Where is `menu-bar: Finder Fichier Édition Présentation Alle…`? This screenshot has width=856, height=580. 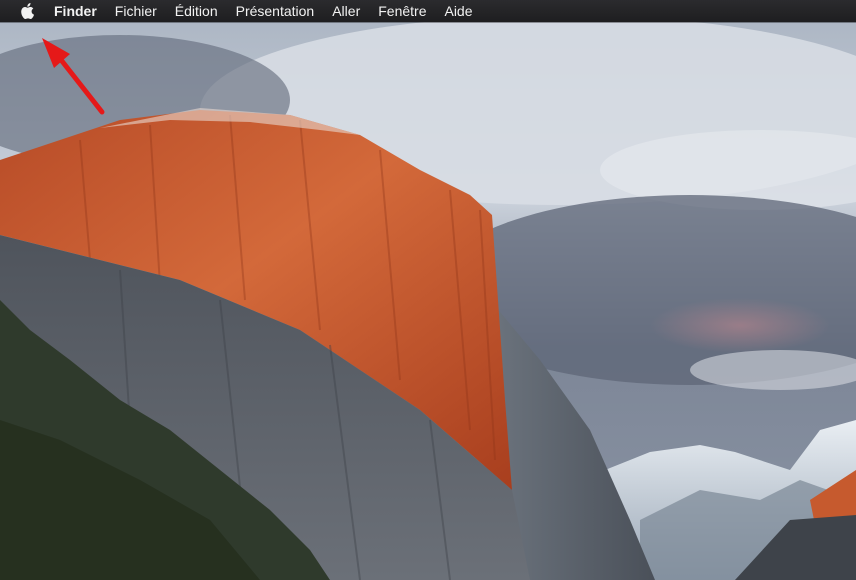
menu-bar: Finder Fichier Édition Présentation Alle… is located at coordinates (428, 11).